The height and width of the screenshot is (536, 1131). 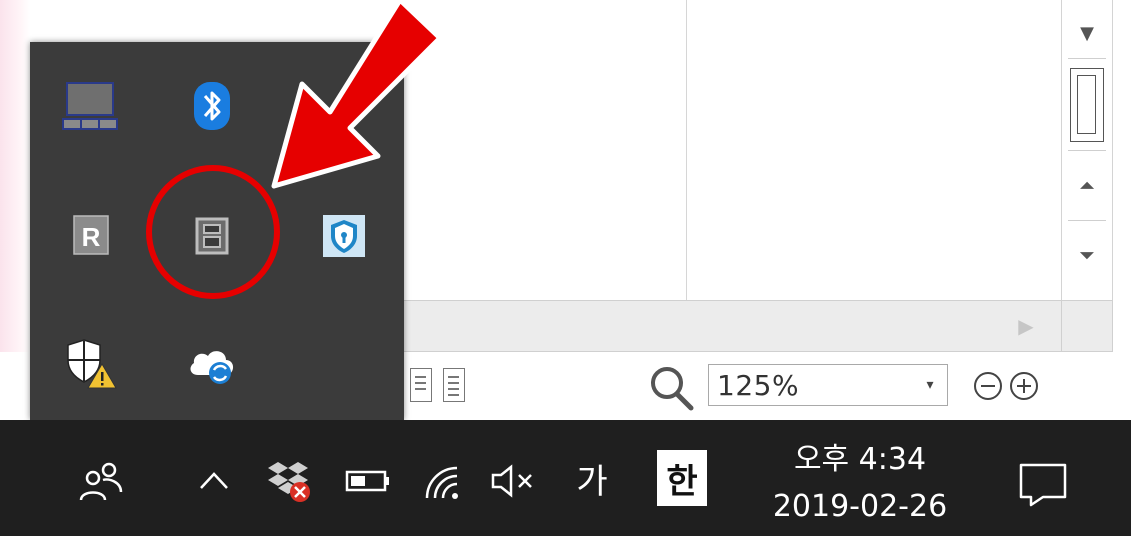 I want to click on chevron-up-icon, so click(x=214, y=480).